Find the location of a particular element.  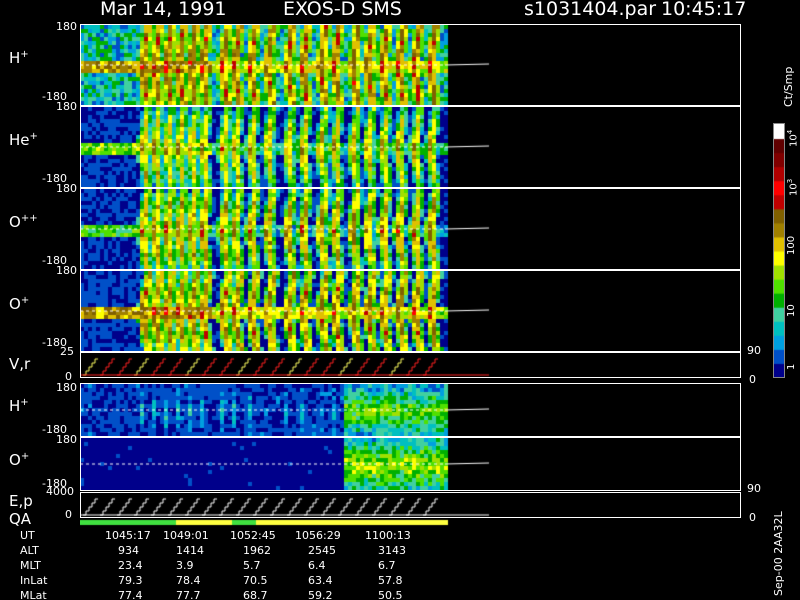

right-tick-ep-bottom: 0 is located at coordinates (752, 517).